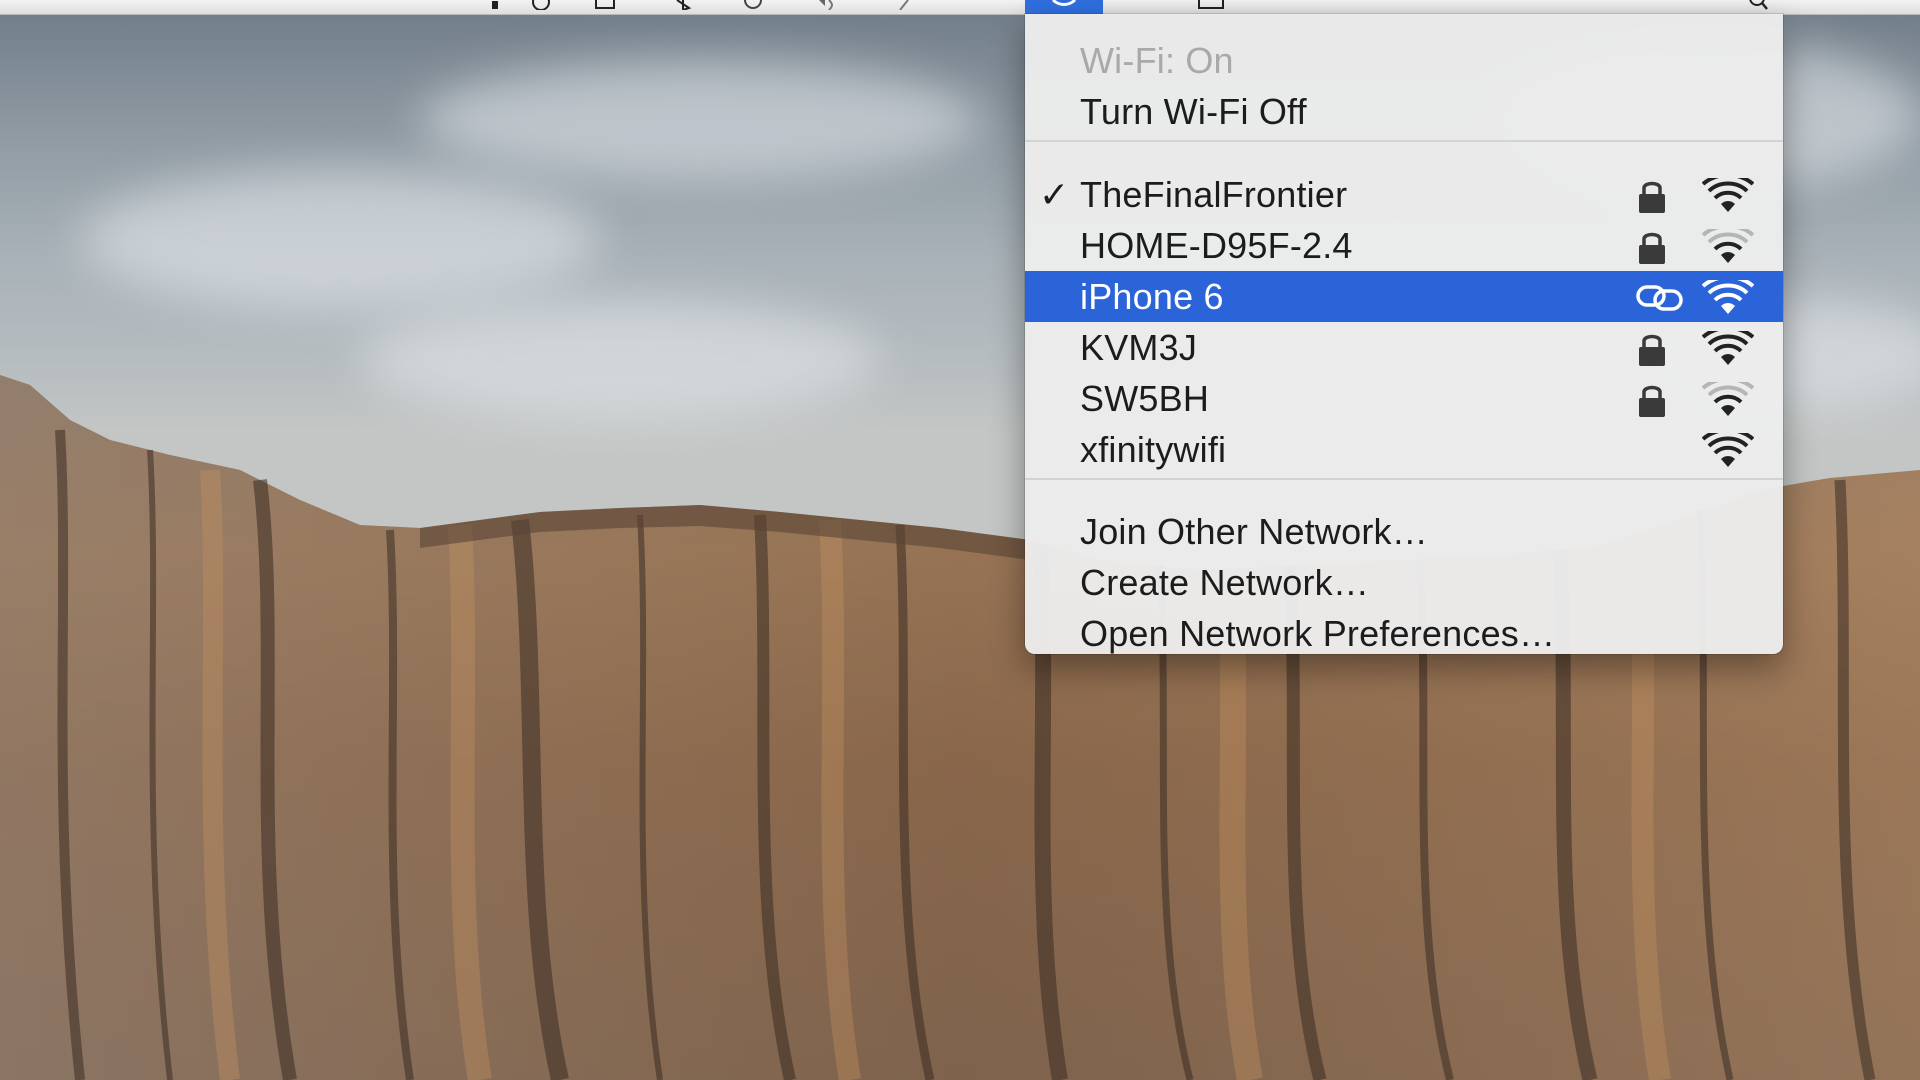 The width and height of the screenshot is (1920, 1080). Describe the element at coordinates (1404, 398) in the screenshot. I see `network-item-sw5bh: SW5BH` at that location.